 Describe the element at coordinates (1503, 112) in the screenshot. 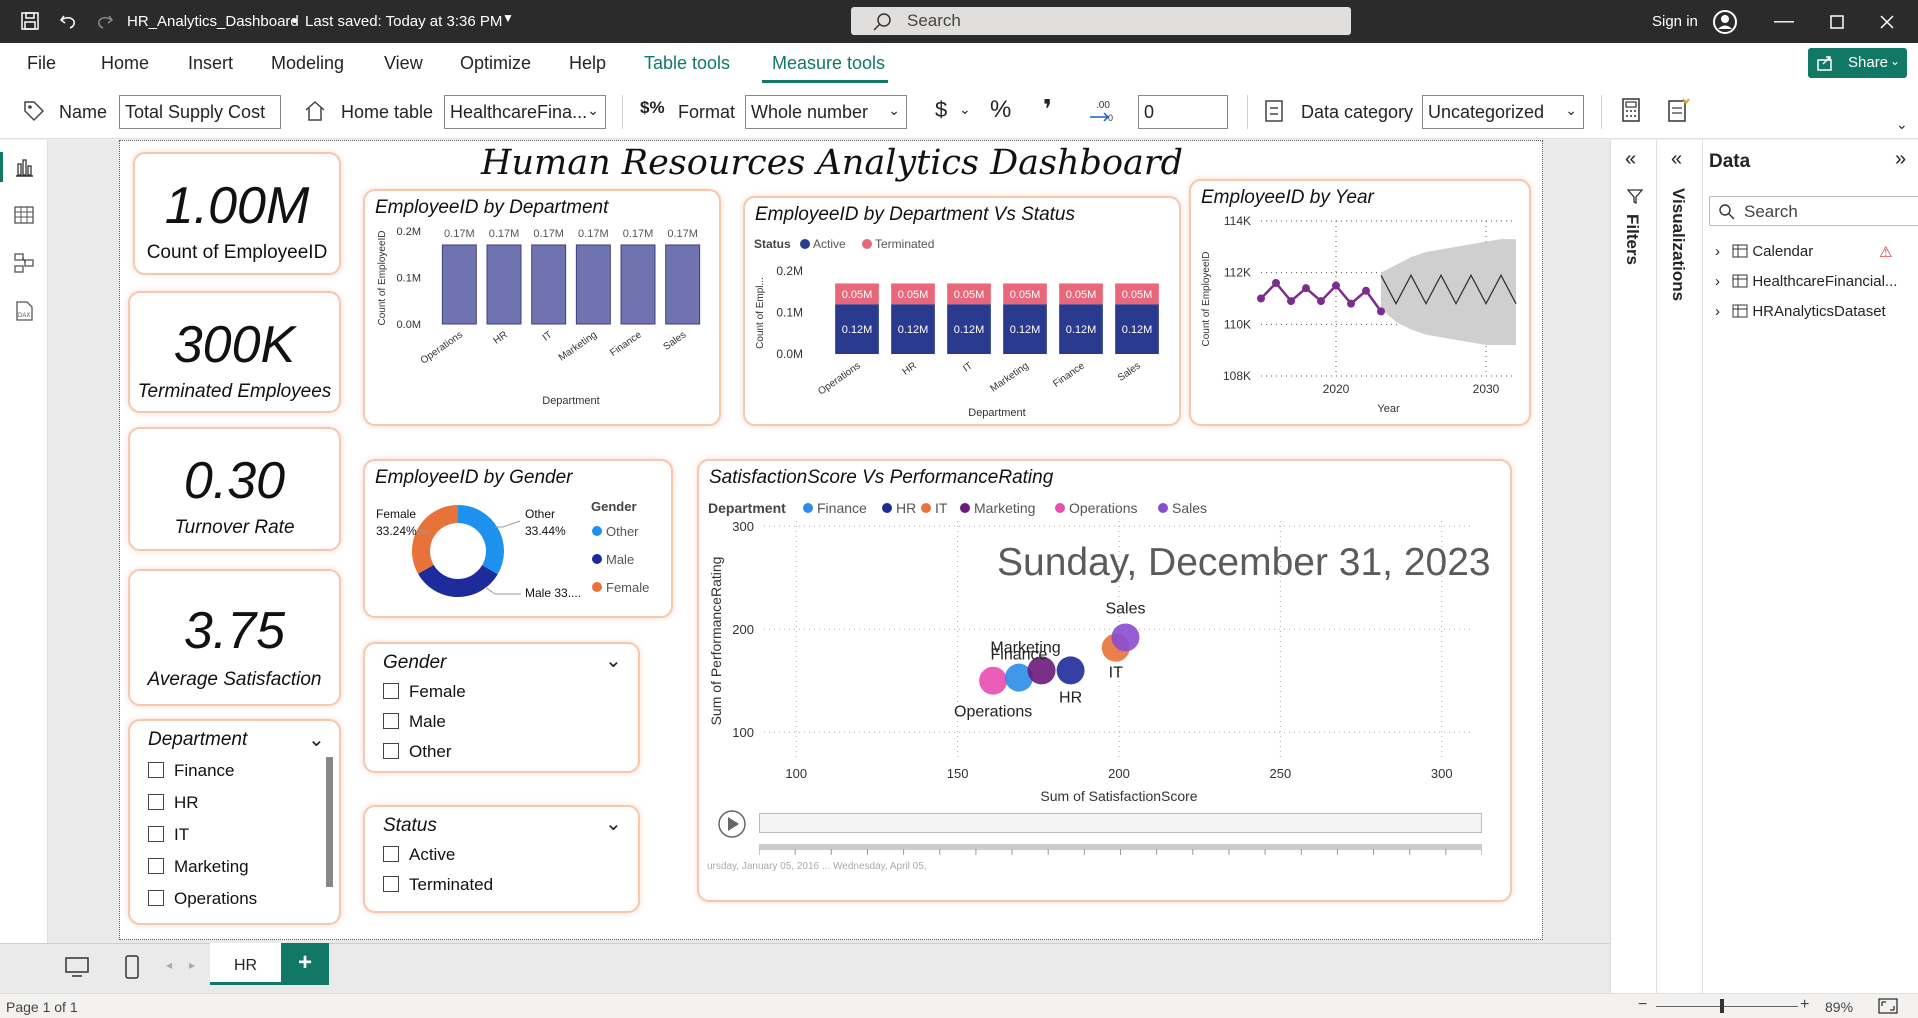

I see `data-category-dropdown: Uncategorized ⌄` at that location.